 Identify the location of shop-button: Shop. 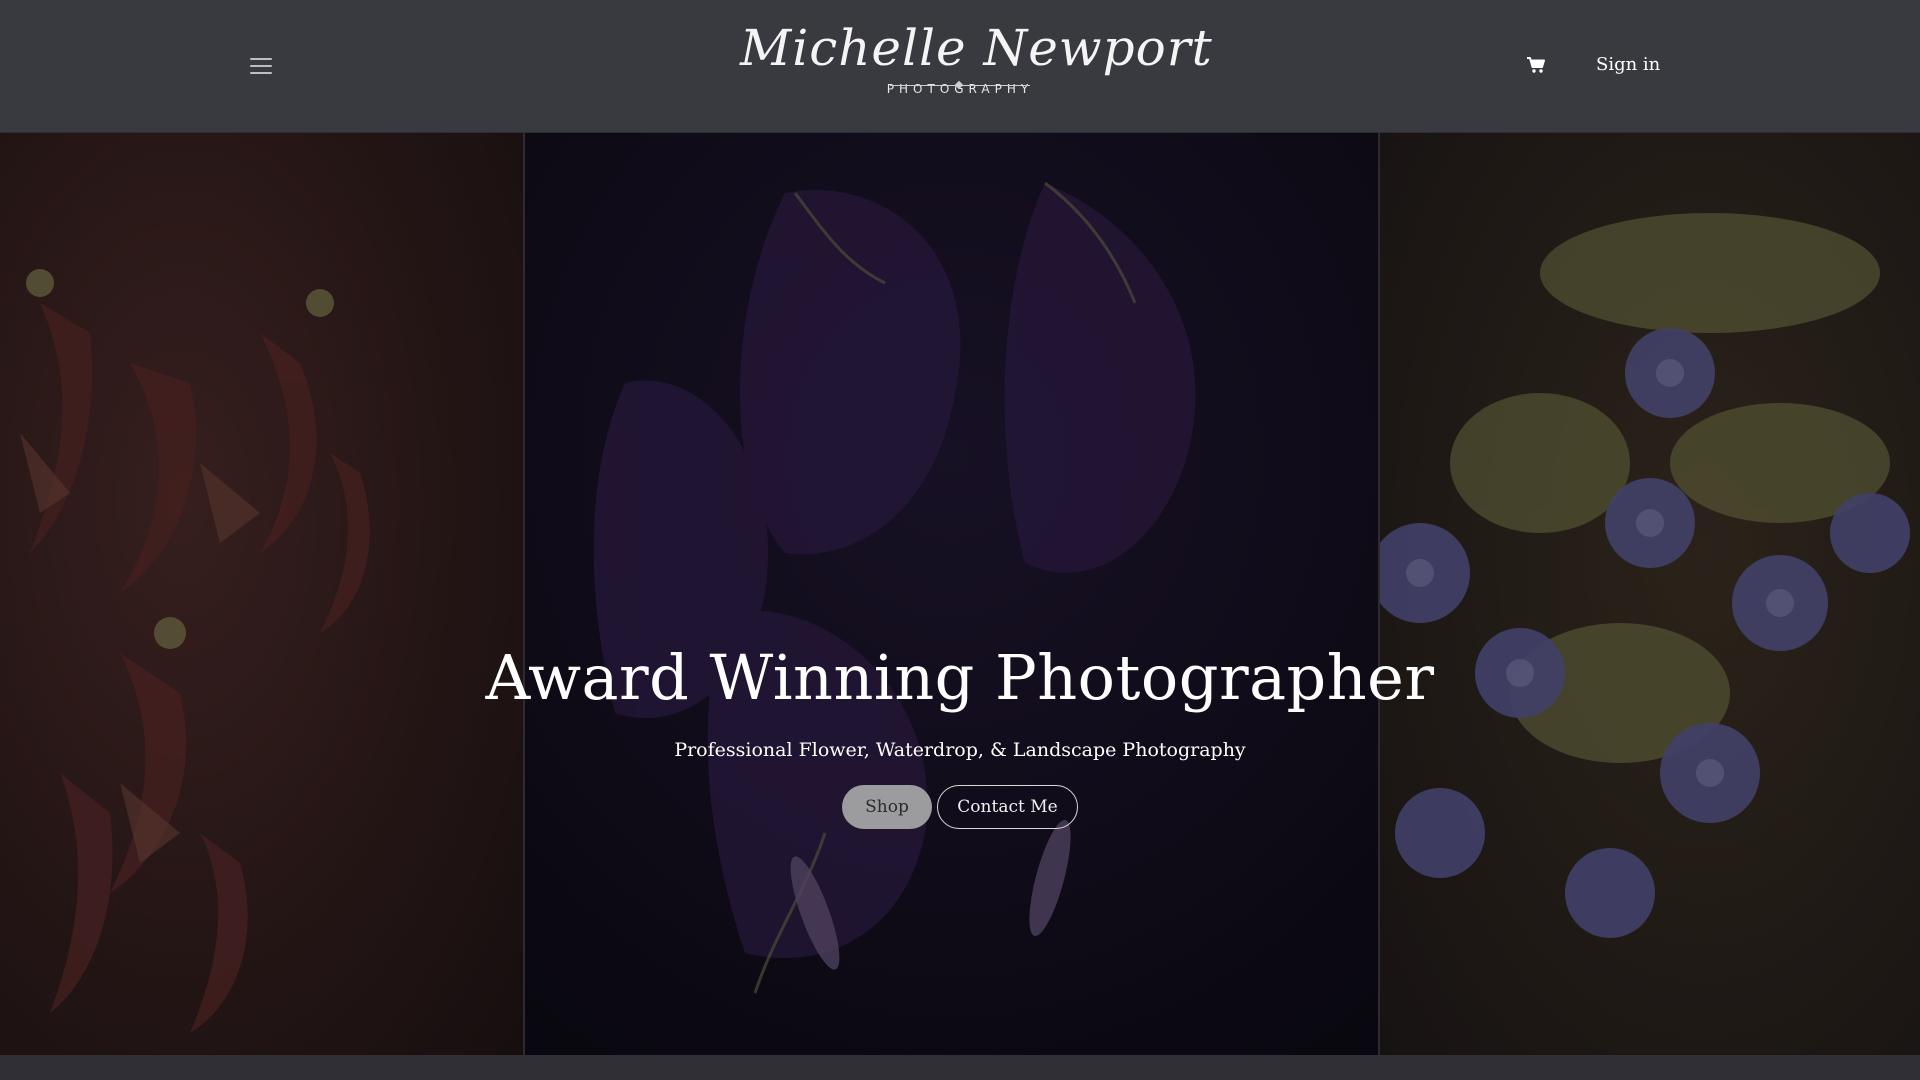
(887, 807).